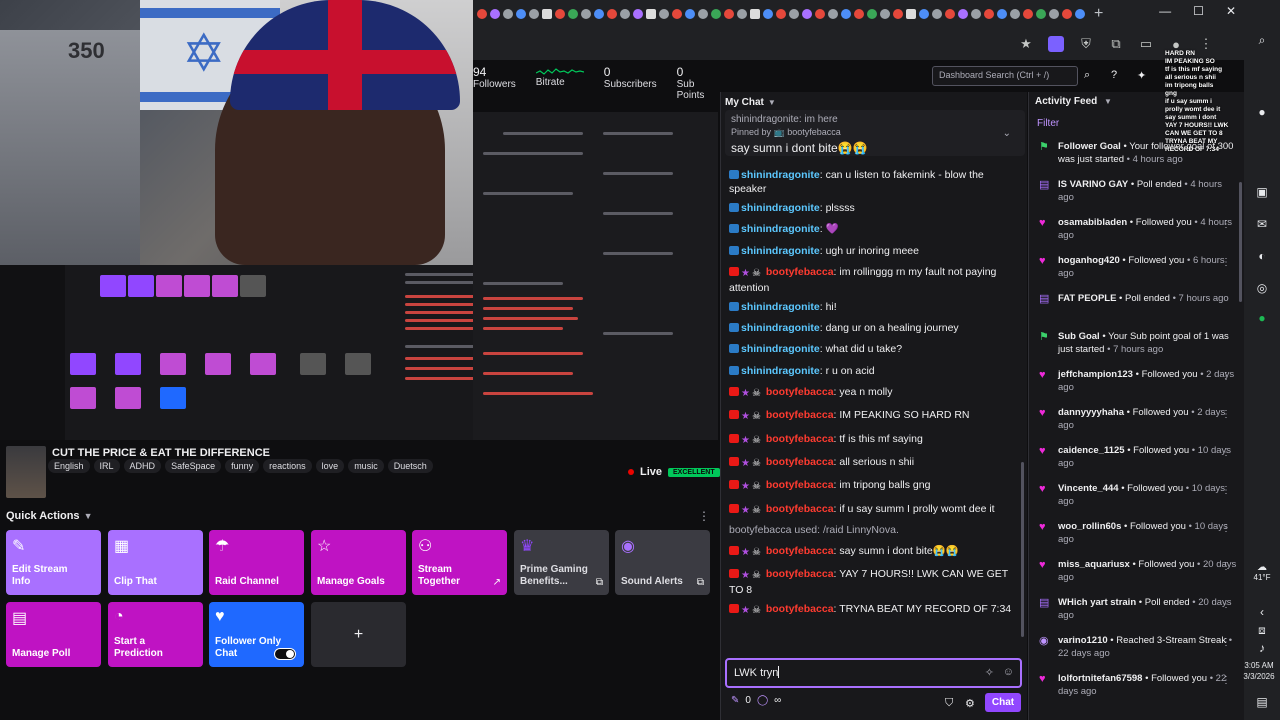 Image resolution: width=1280 pixels, height=720 pixels. I want to click on activity-name: osamabibladen, so click(1092, 222).